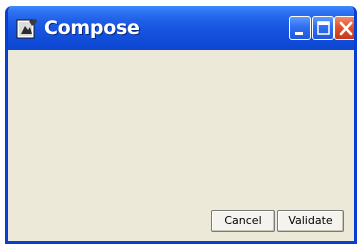 This screenshot has height=248, width=360. What do you see at coordinates (310, 221) in the screenshot?
I see `validate-button: Validate` at bounding box center [310, 221].